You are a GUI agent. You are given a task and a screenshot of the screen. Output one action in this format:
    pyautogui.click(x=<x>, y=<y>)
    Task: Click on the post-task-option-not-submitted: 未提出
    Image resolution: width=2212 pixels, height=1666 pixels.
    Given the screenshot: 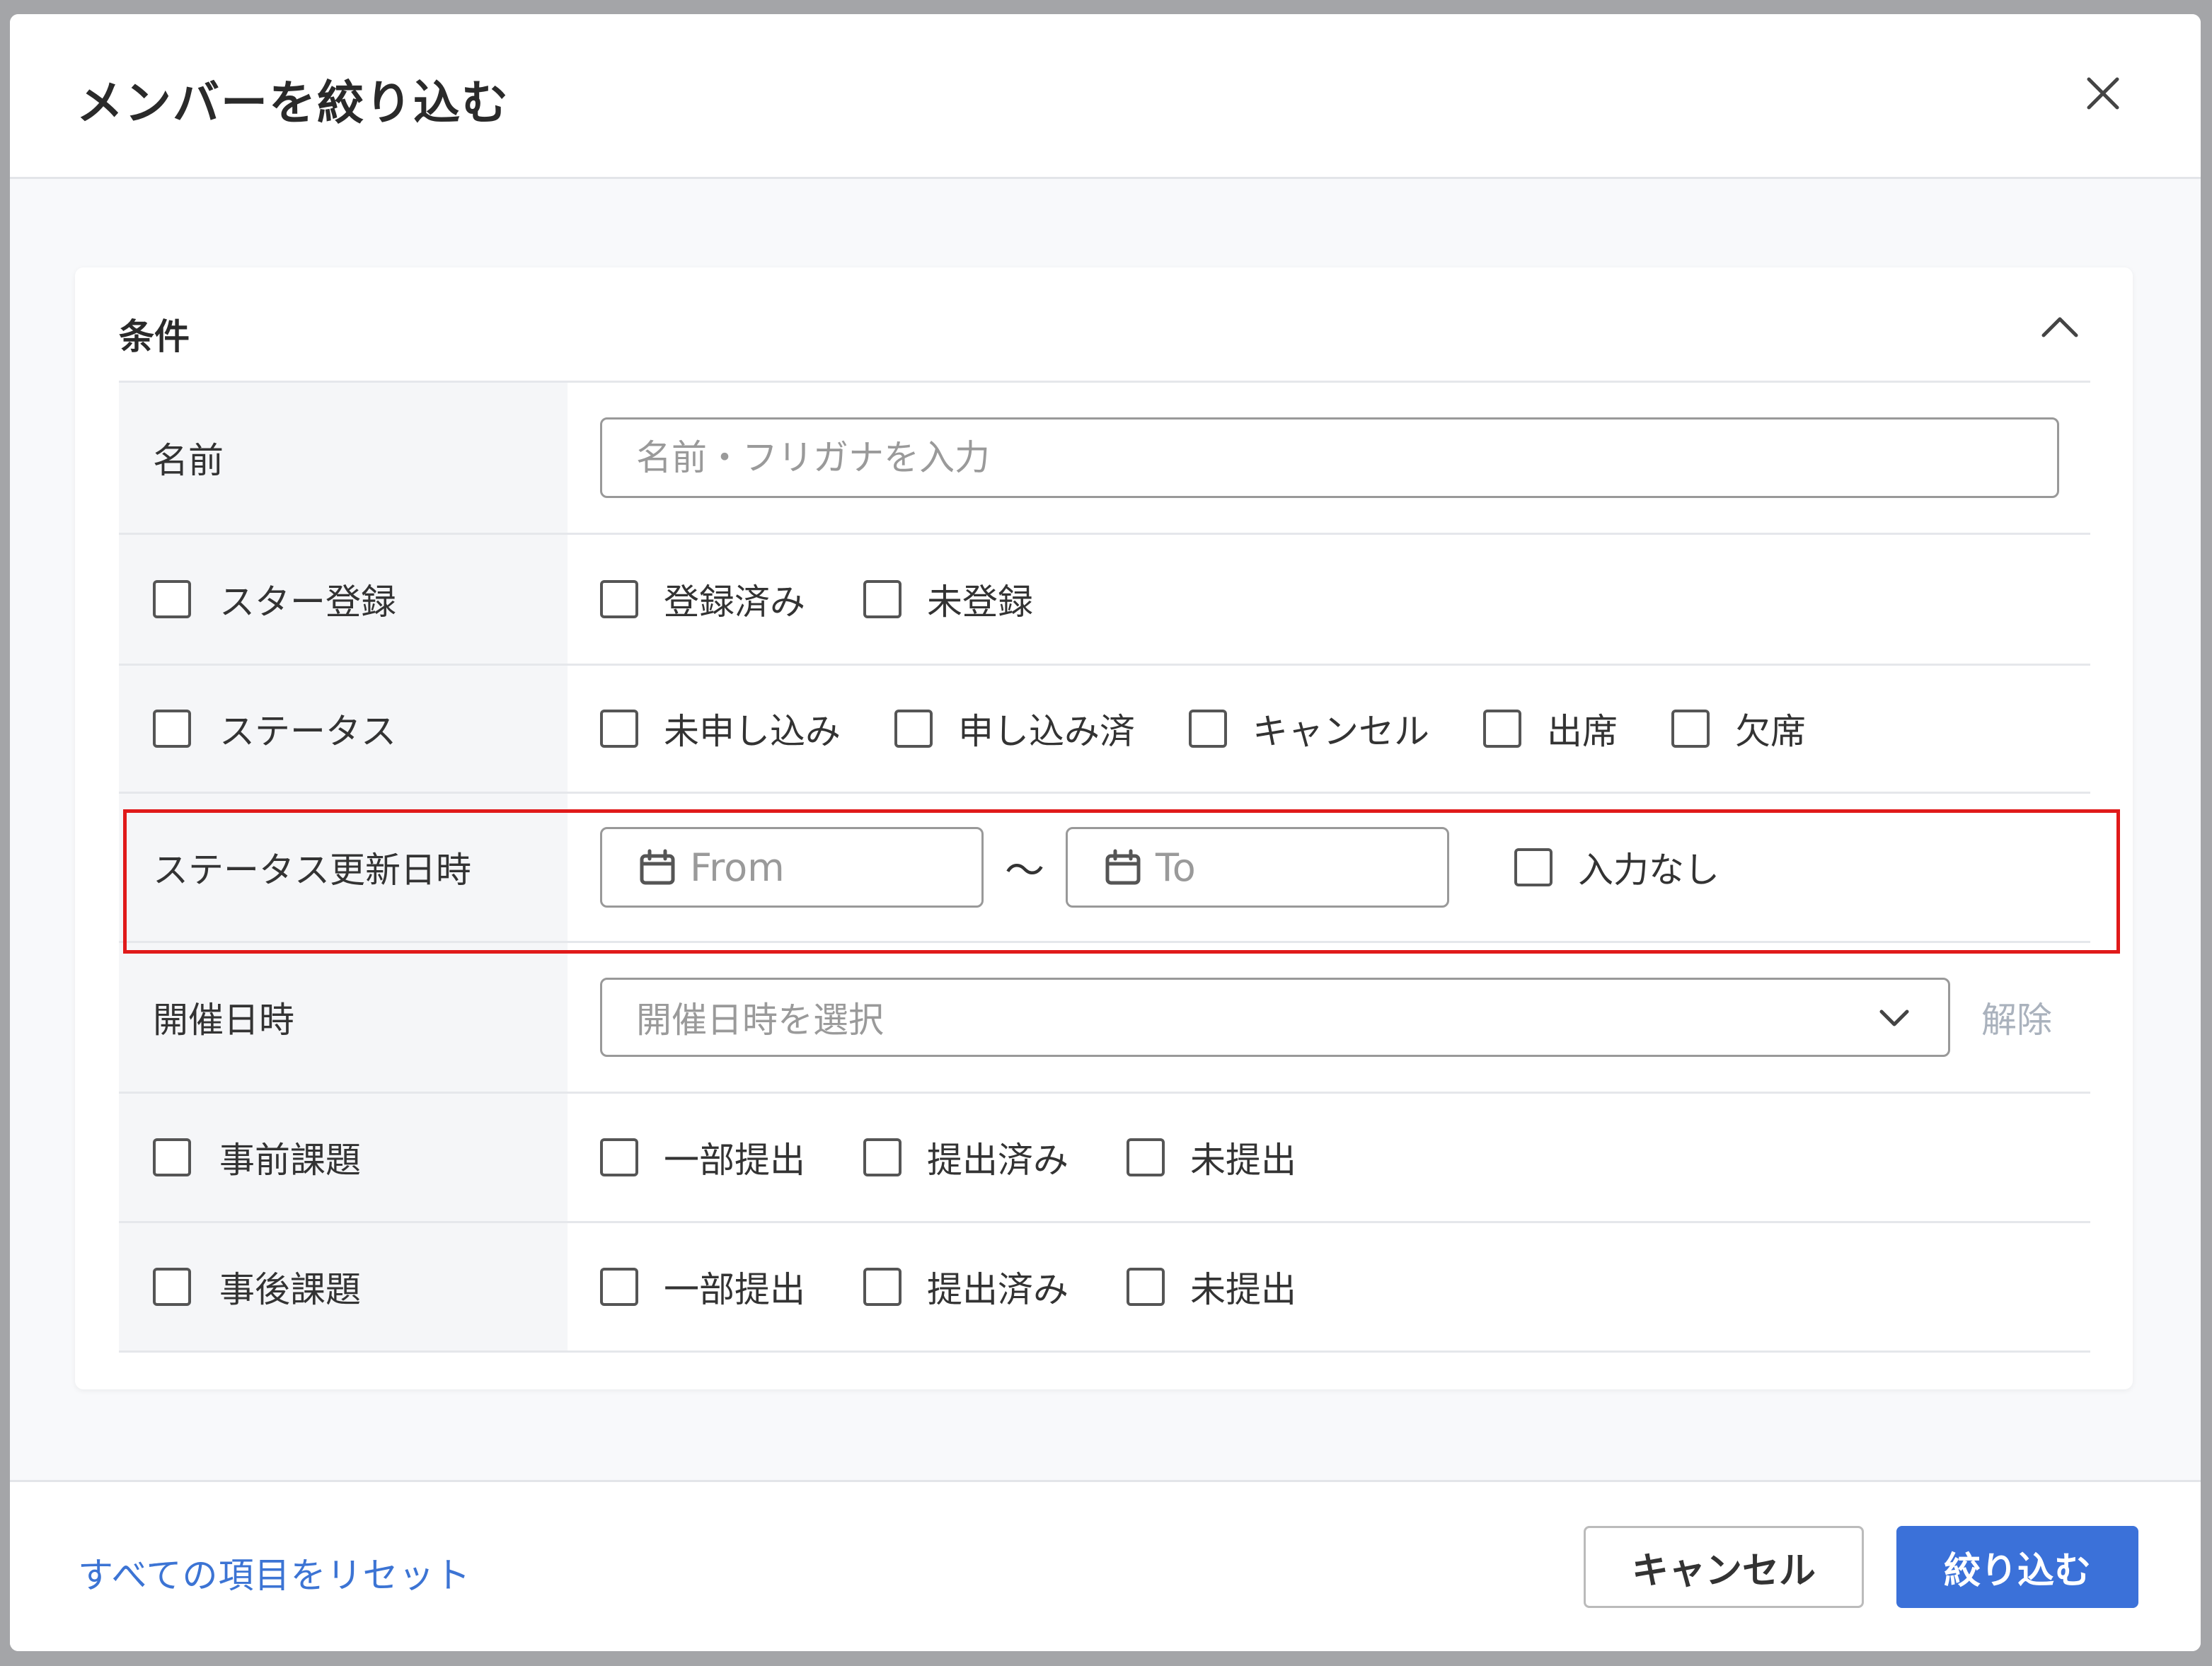 What is the action you would take?
    pyautogui.click(x=1211, y=1286)
    